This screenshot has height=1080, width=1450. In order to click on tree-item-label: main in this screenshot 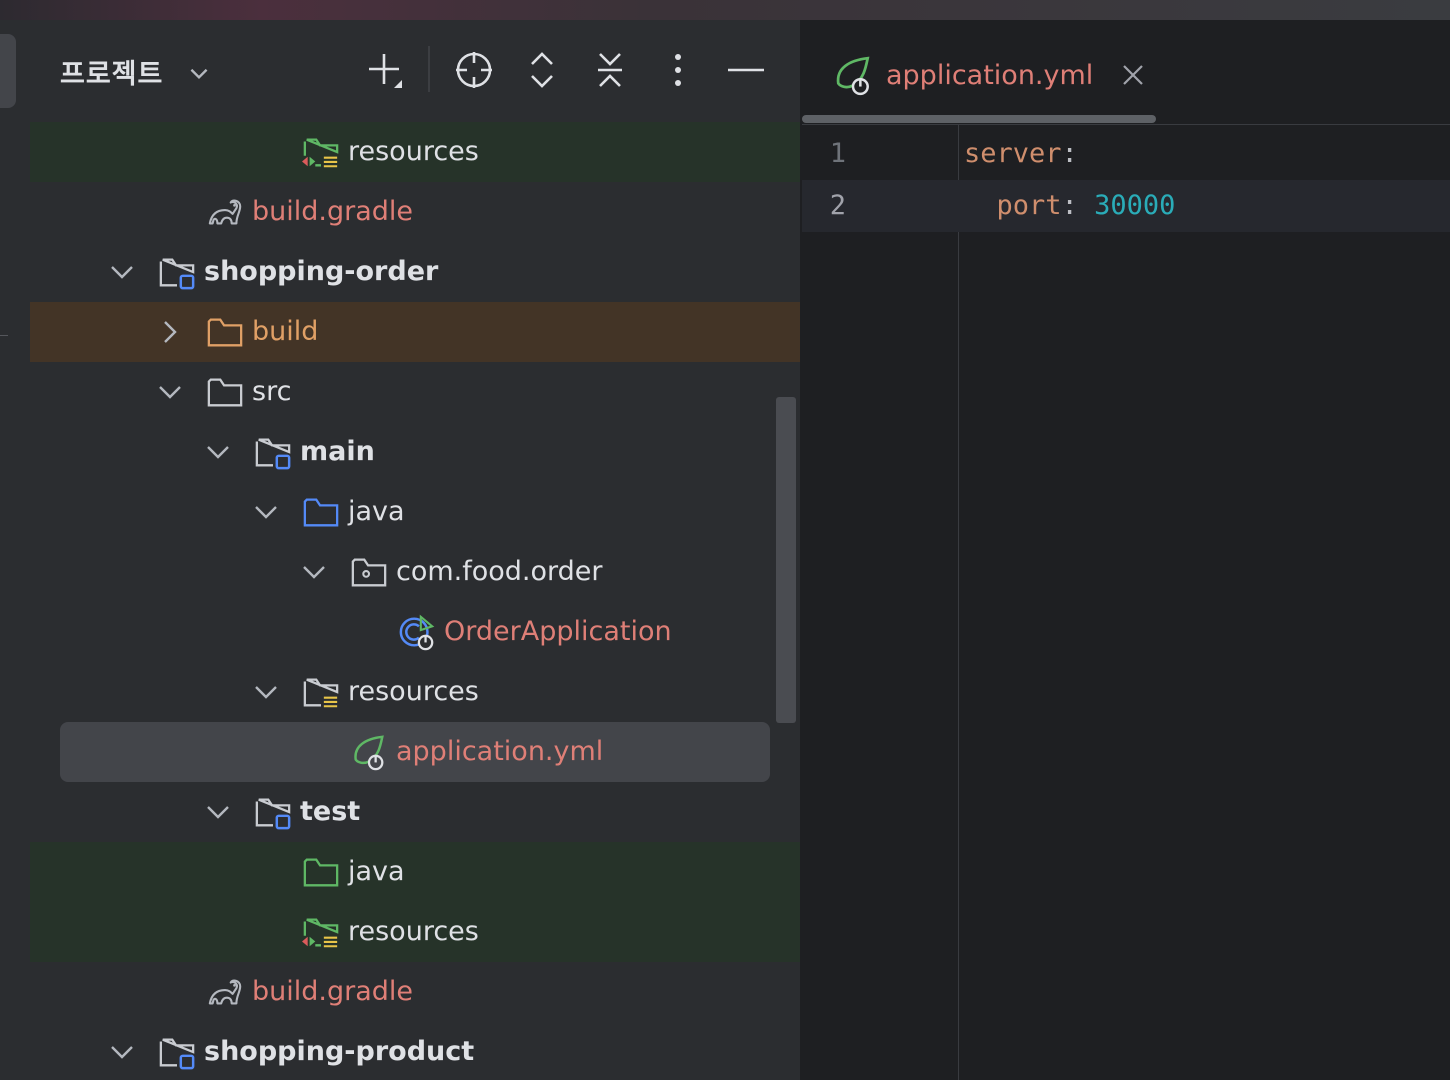, I will do `click(337, 451)`.